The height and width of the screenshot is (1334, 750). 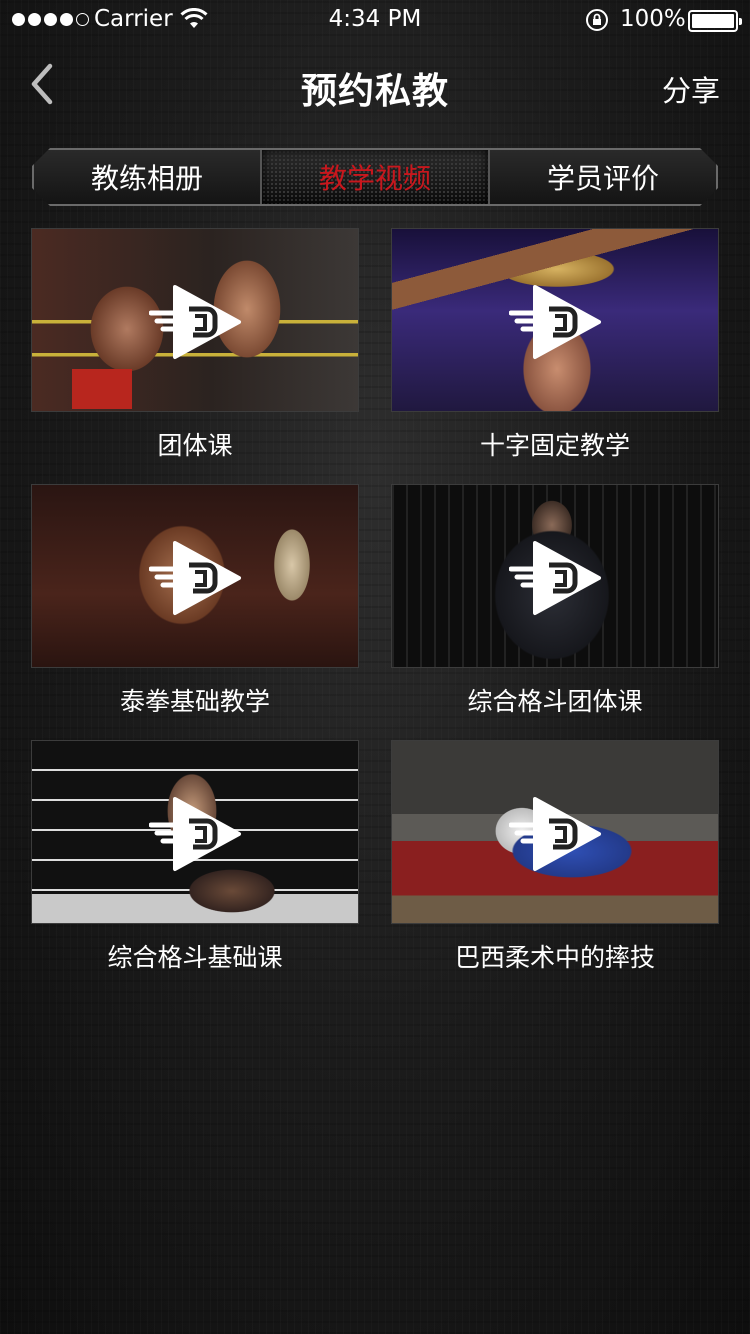 What do you see at coordinates (691, 89) in the screenshot?
I see `share-button: 分享` at bounding box center [691, 89].